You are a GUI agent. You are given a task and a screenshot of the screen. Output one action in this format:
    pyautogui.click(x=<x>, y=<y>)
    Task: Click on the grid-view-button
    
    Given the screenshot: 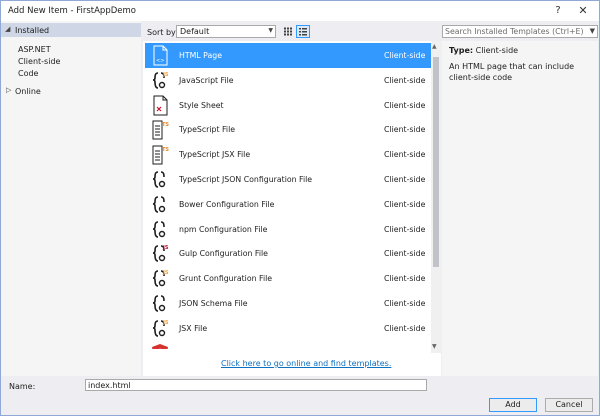 What is the action you would take?
    pyautogui.click(x=288, y=31)
    